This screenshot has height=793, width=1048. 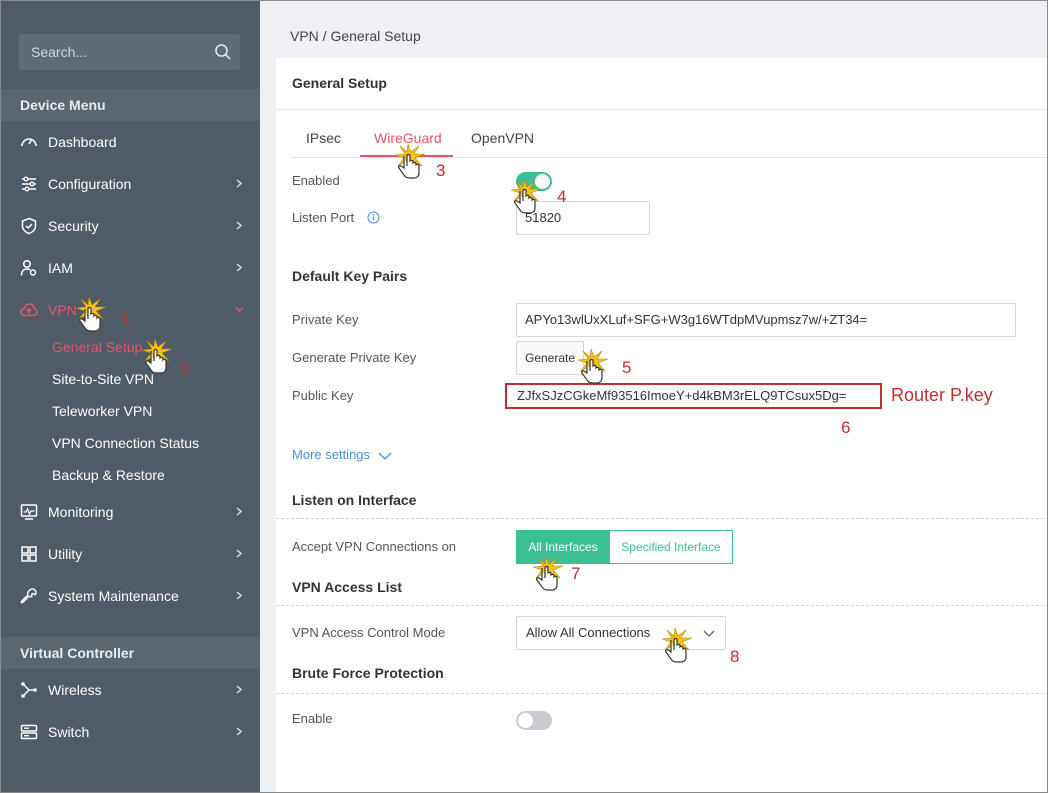 What do you see at coordinates (29, 310) in the screenshot?
I see `cloud-upload-icon` at bounding box center [29, 310].